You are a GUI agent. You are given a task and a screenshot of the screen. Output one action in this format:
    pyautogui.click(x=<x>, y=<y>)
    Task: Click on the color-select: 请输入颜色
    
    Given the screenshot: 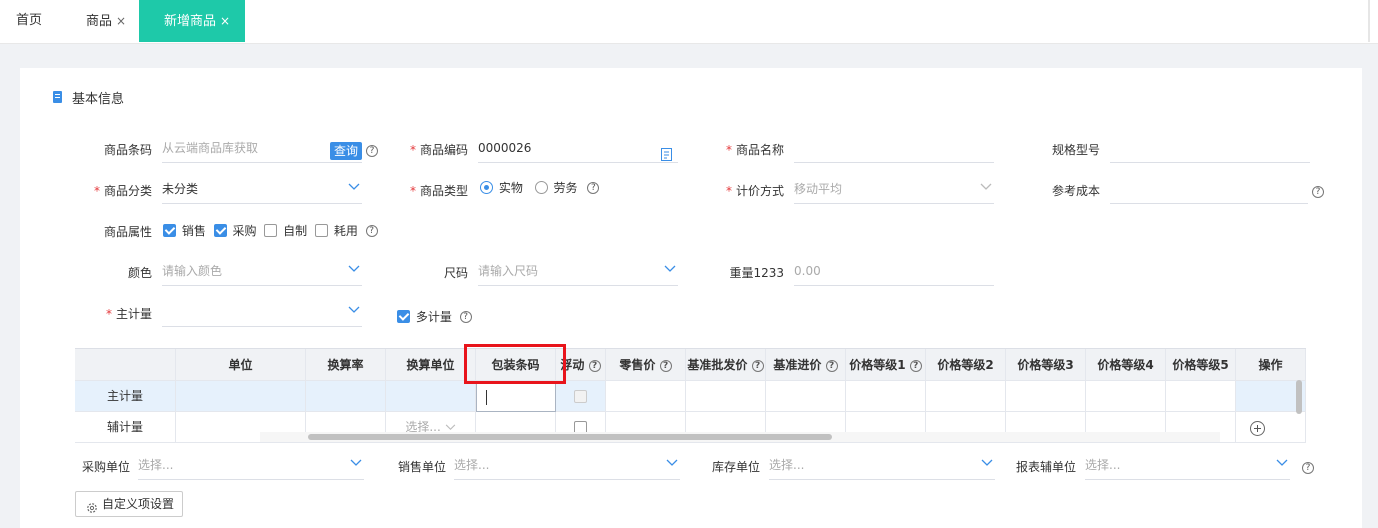 What is the action you would take?
    pyautogui.click(x=262, y=271)
    